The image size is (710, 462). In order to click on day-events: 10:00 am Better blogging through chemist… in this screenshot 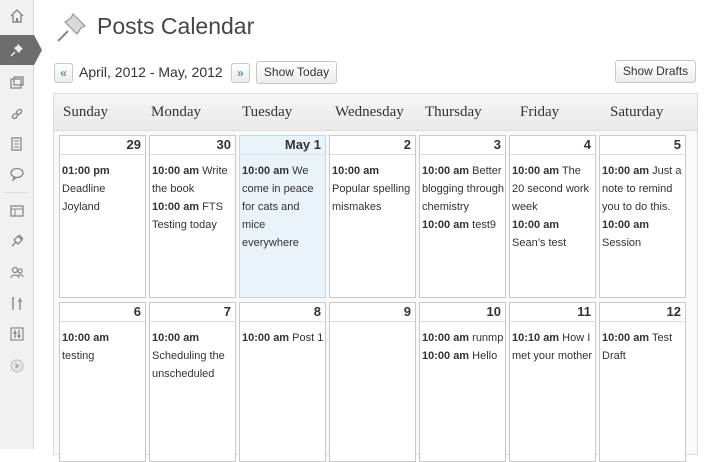, I will do `click(463, 198)`.